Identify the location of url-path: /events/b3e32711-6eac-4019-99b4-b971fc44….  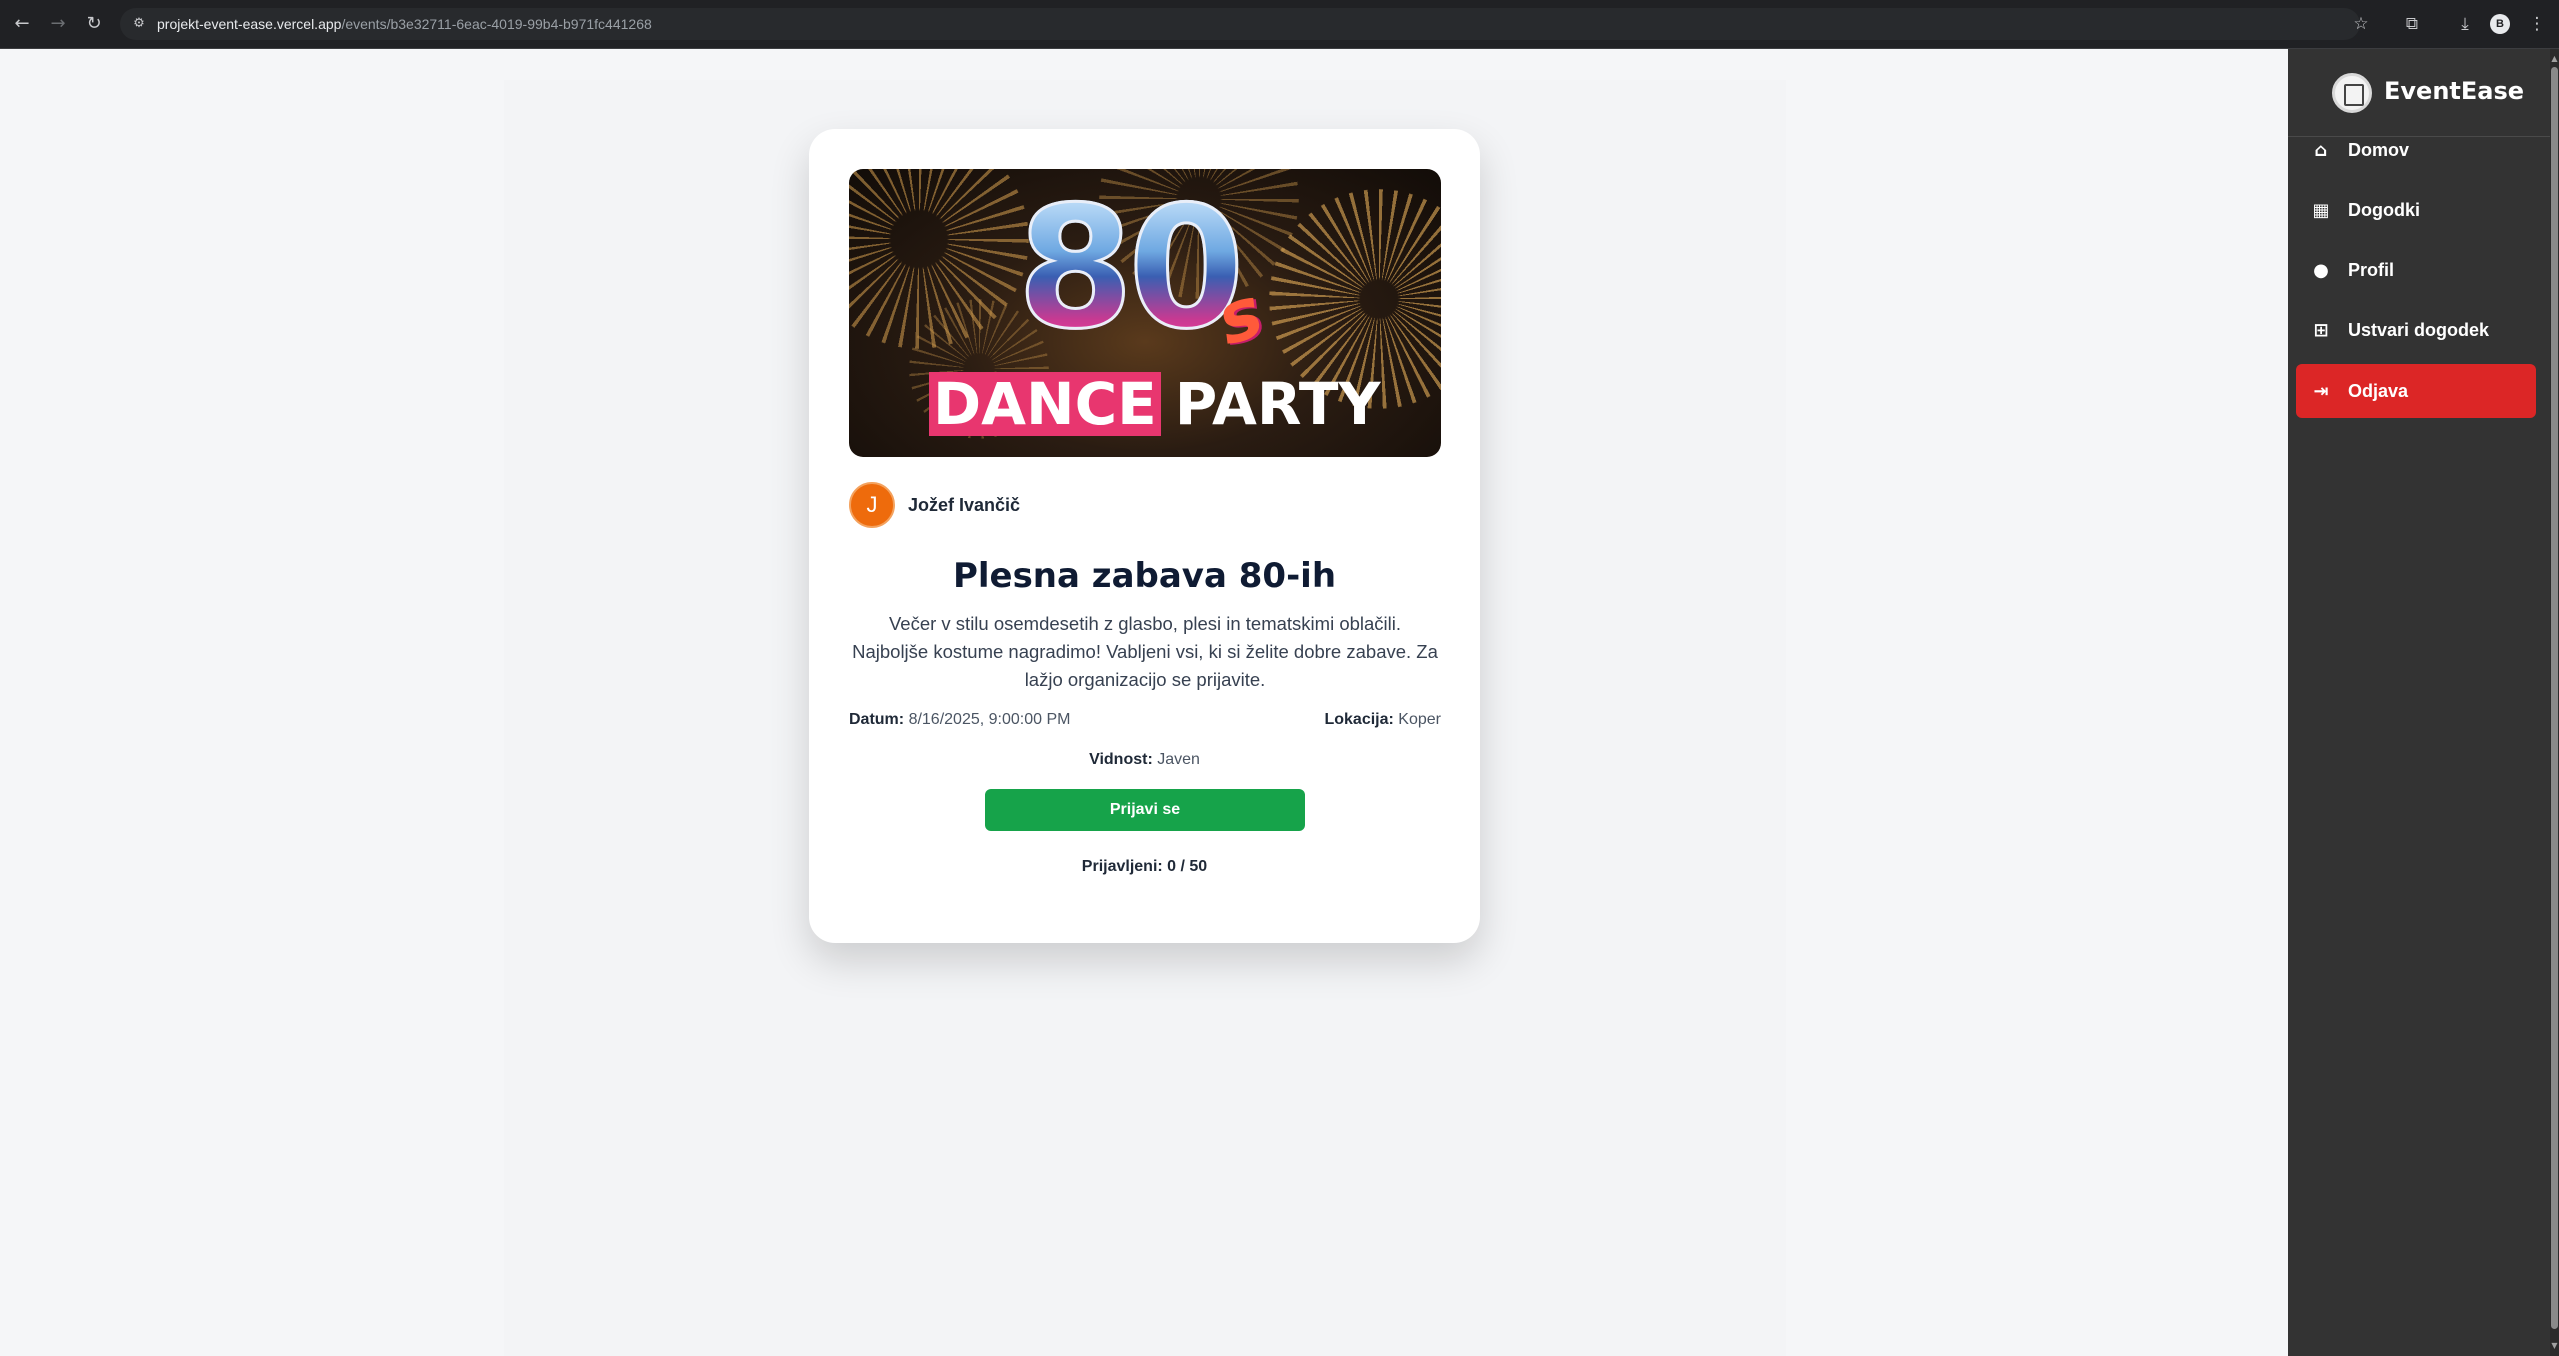
(496, 24).